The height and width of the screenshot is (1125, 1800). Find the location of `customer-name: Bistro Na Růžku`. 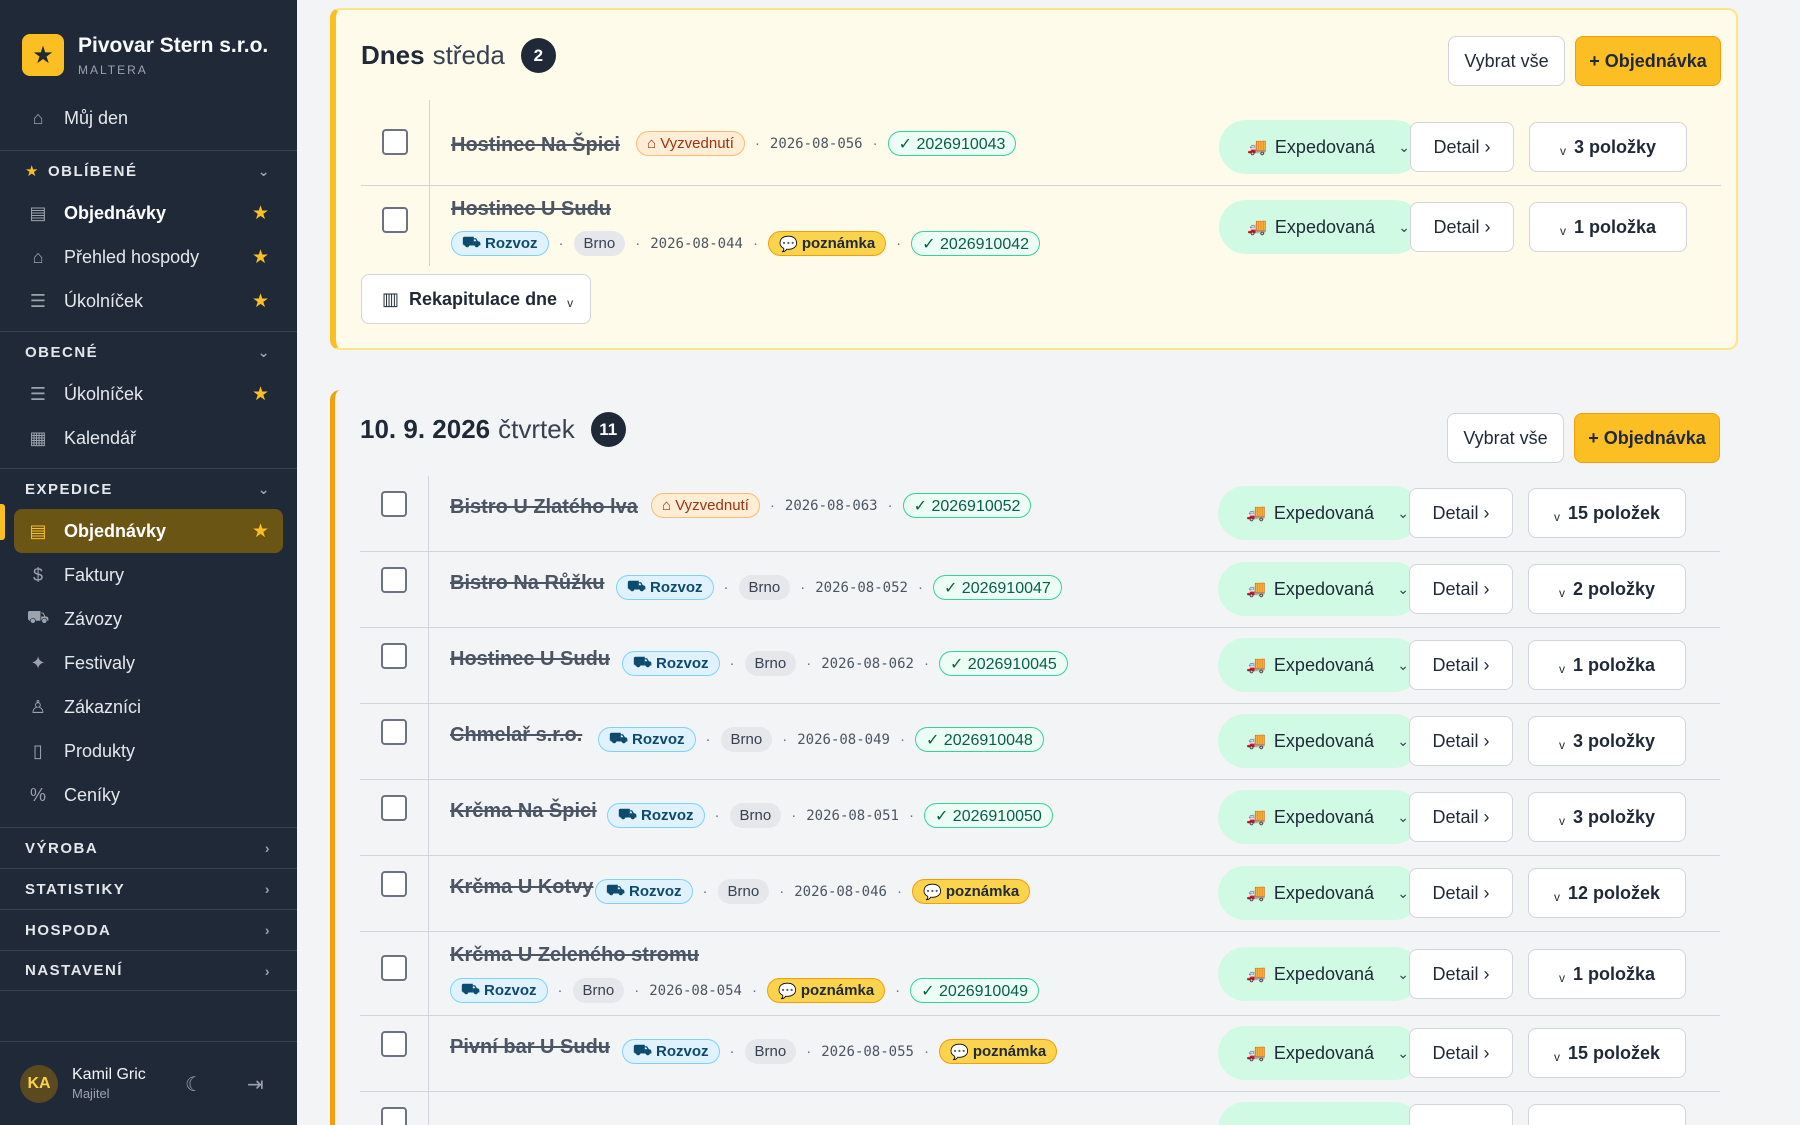

customer-name: Bistro Na Růžku is located at coordinates (527, 583).